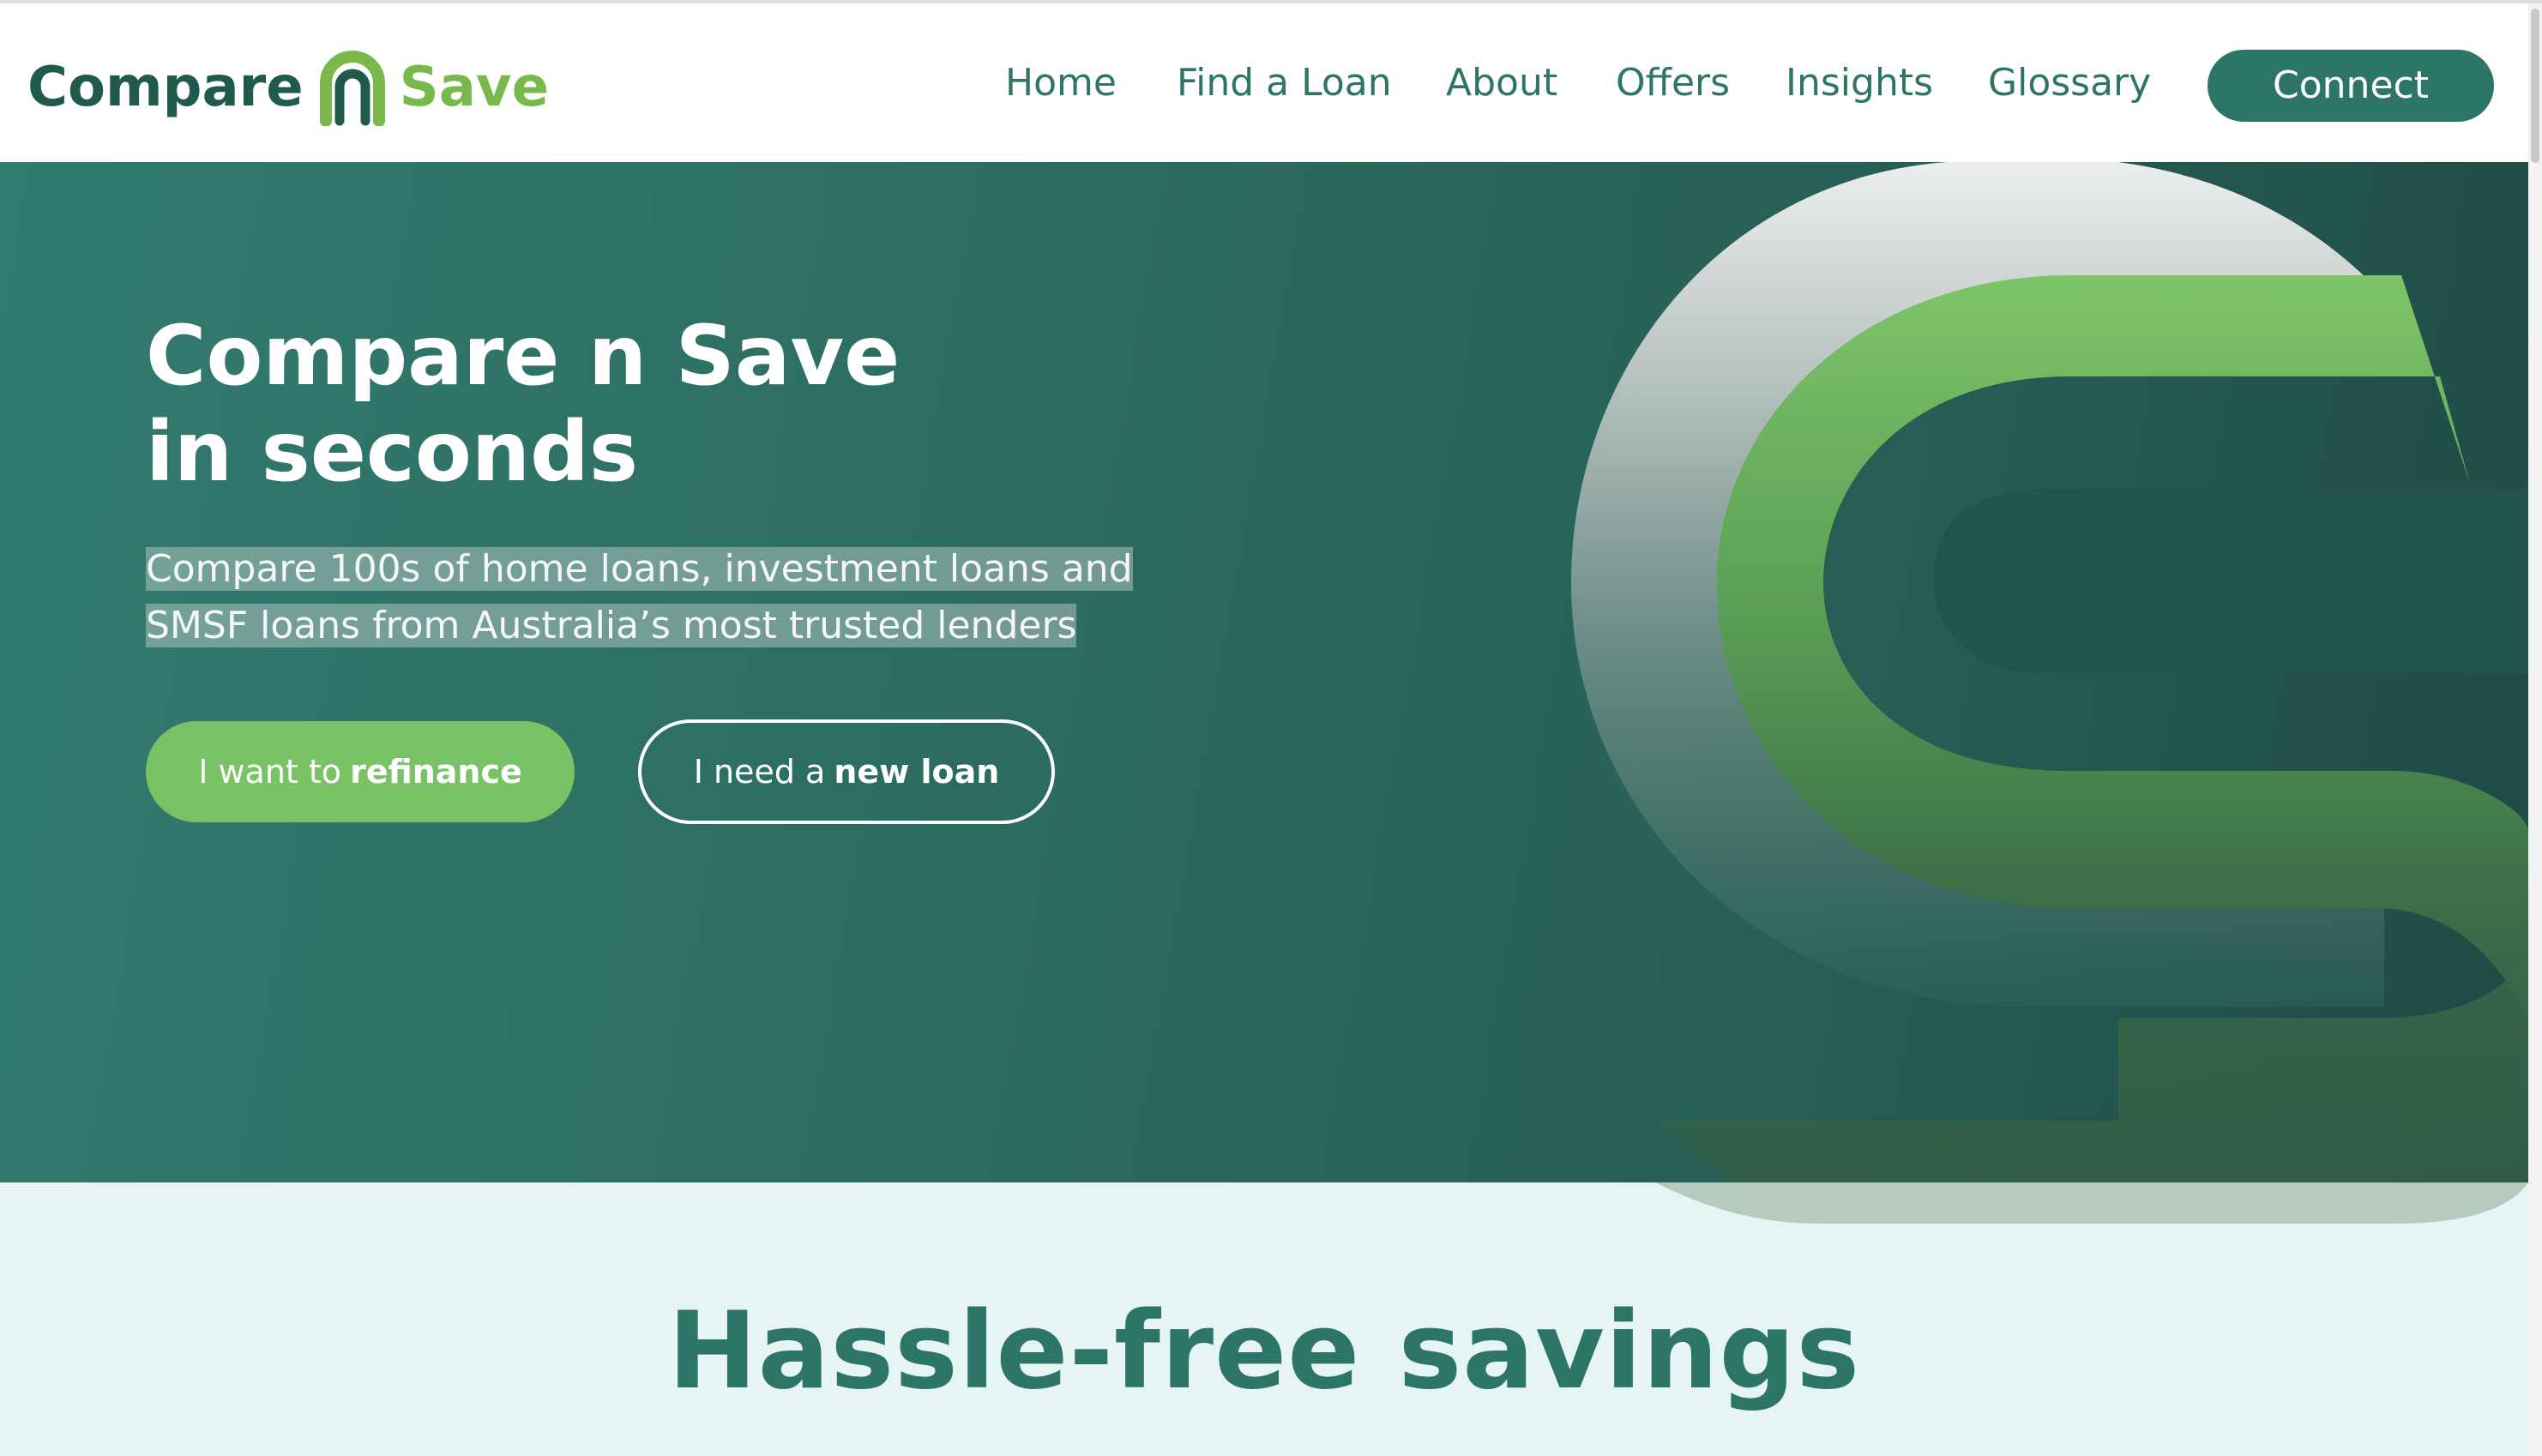 The width and height of the screenshot is (2542, 1456). Describe the element at coordinates (2535, 86) in the screenshot. I see `scrollbar-thumb` at that location.